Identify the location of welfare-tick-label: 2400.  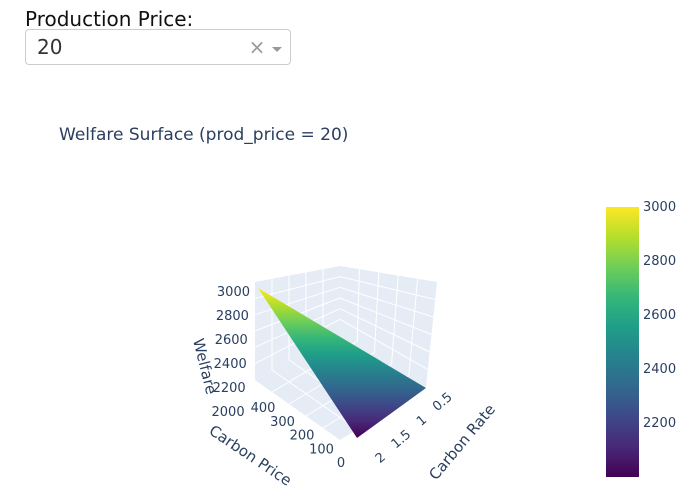
(230, 364).